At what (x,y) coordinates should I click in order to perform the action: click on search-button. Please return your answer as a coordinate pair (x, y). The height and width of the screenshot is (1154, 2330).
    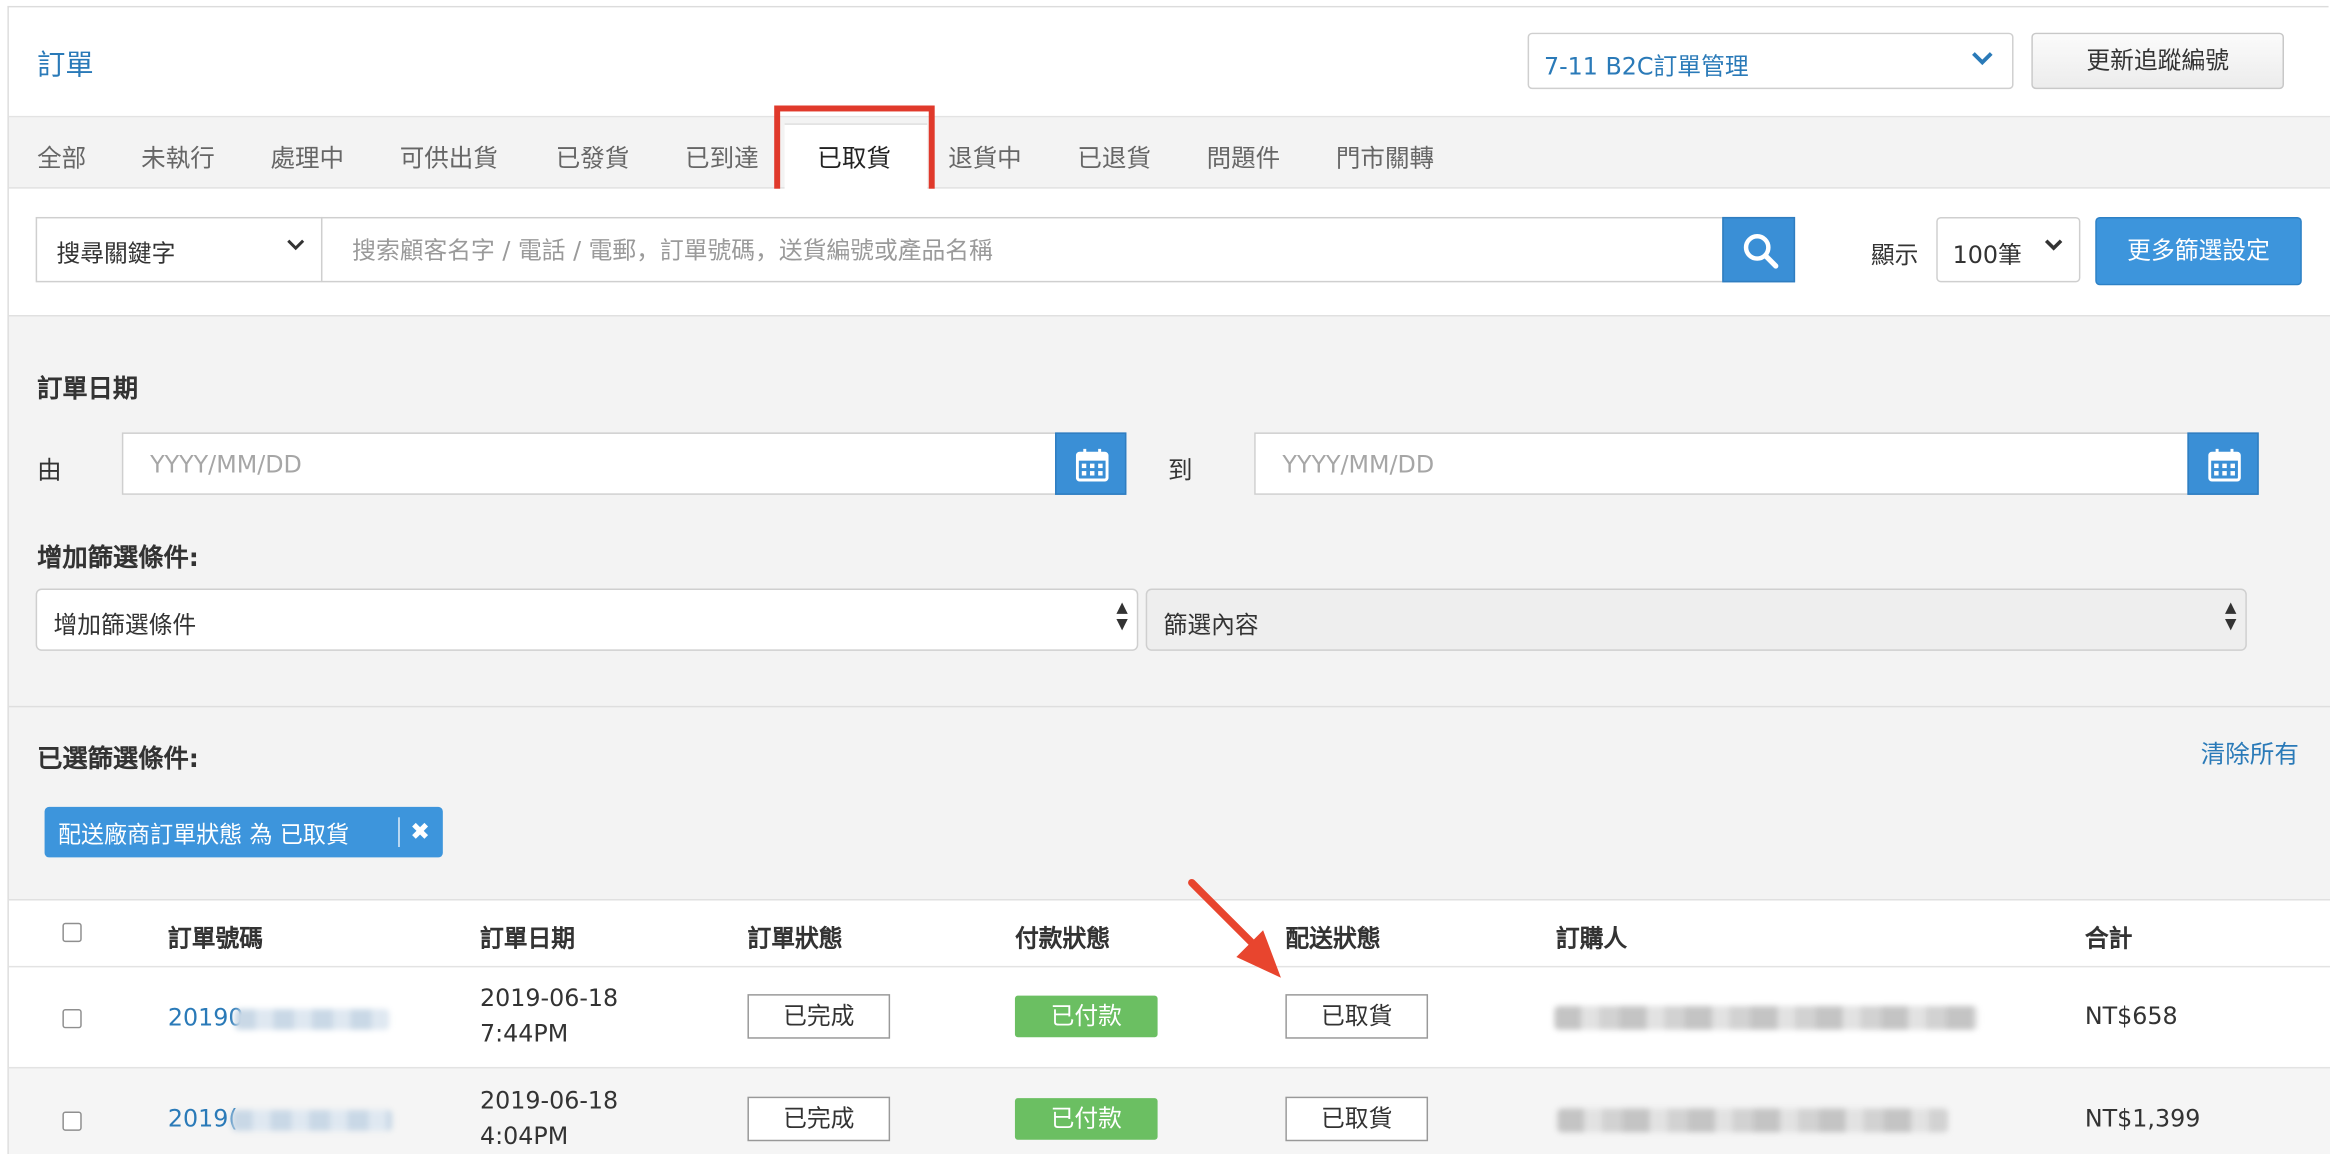
    Looking at the image, I should click on (1759, 249).